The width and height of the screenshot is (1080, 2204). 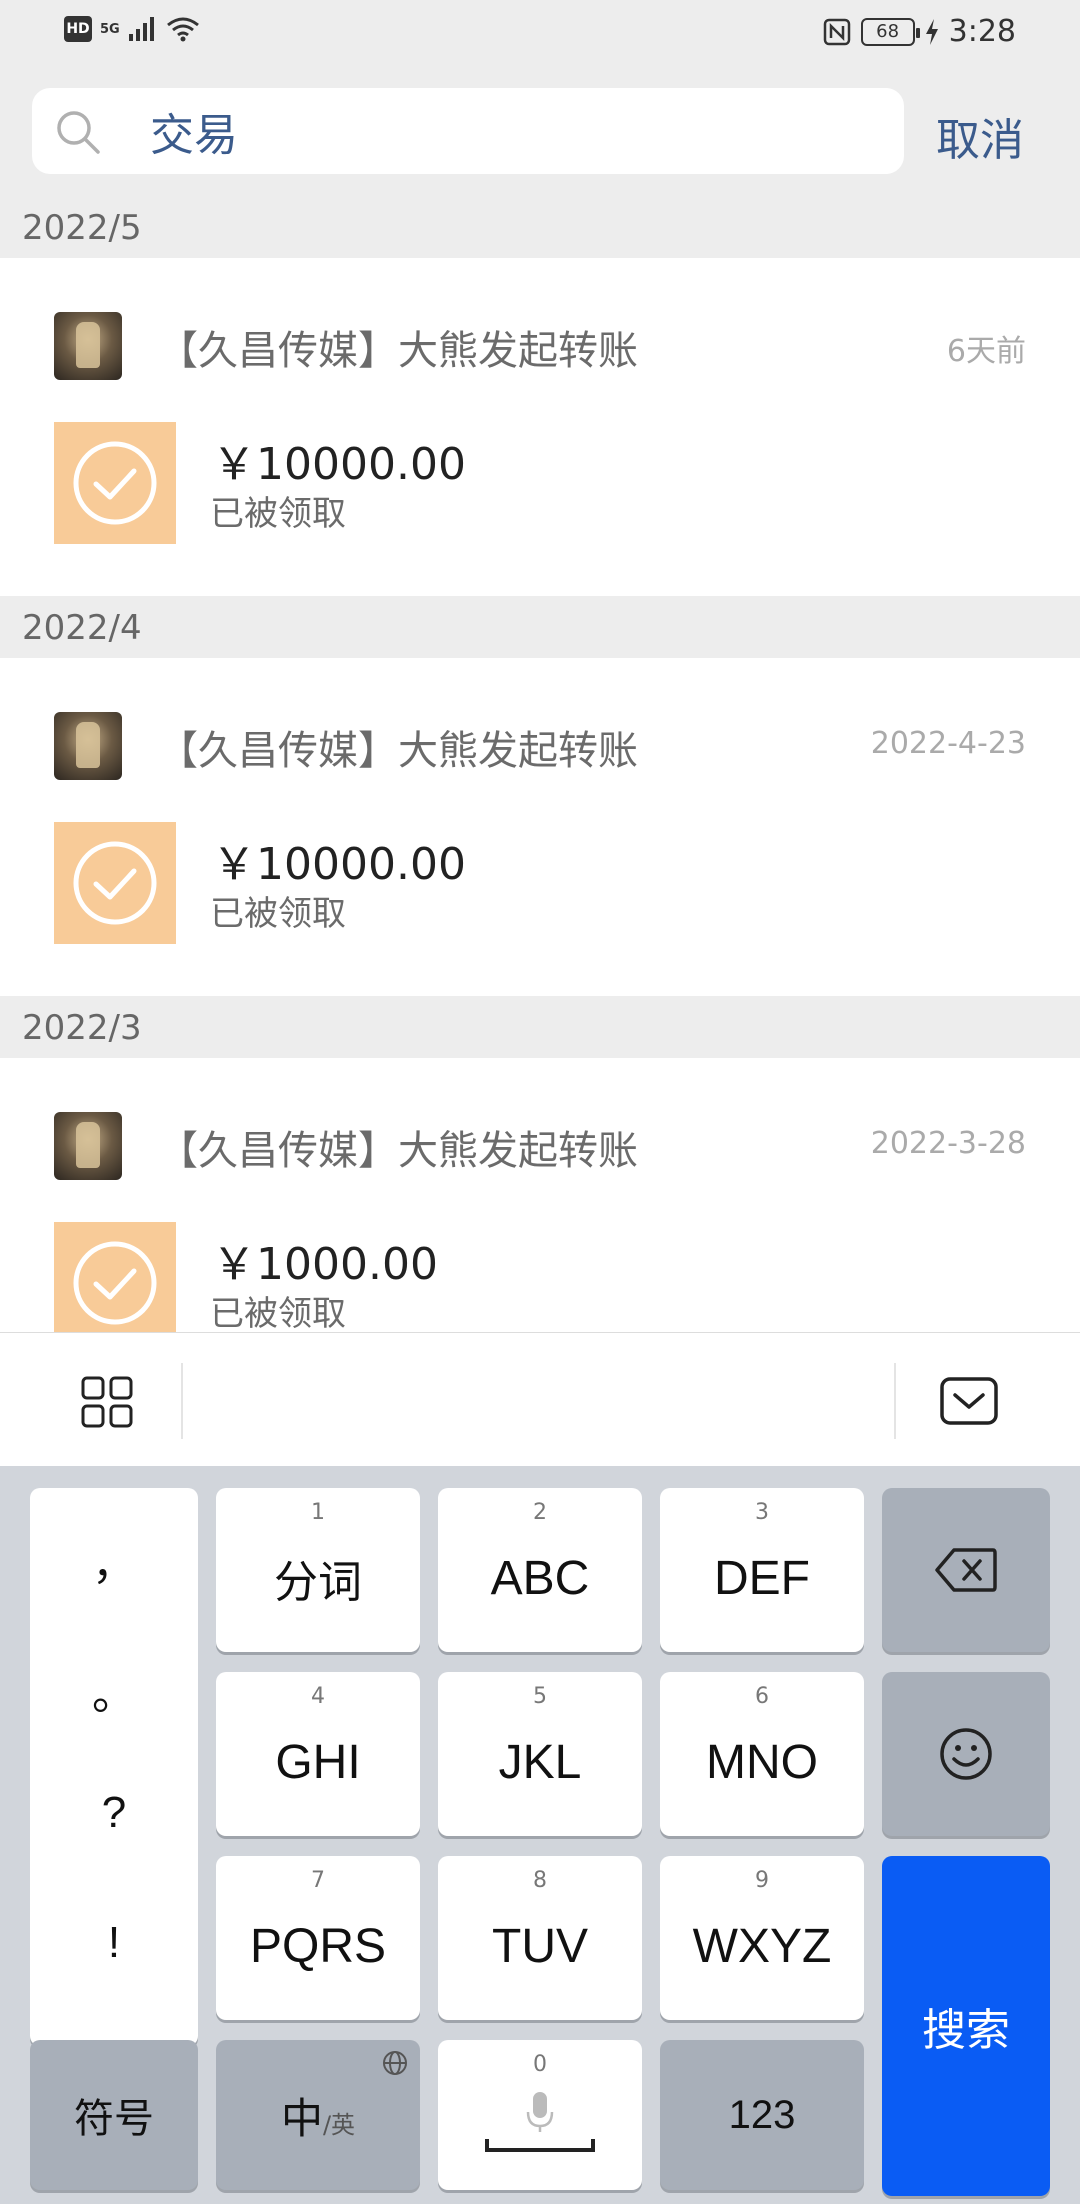 What do you see at coordinates (82, 628) in the screenshot?
I see `section-header: 2022/4` at bounding box center [82, 628].